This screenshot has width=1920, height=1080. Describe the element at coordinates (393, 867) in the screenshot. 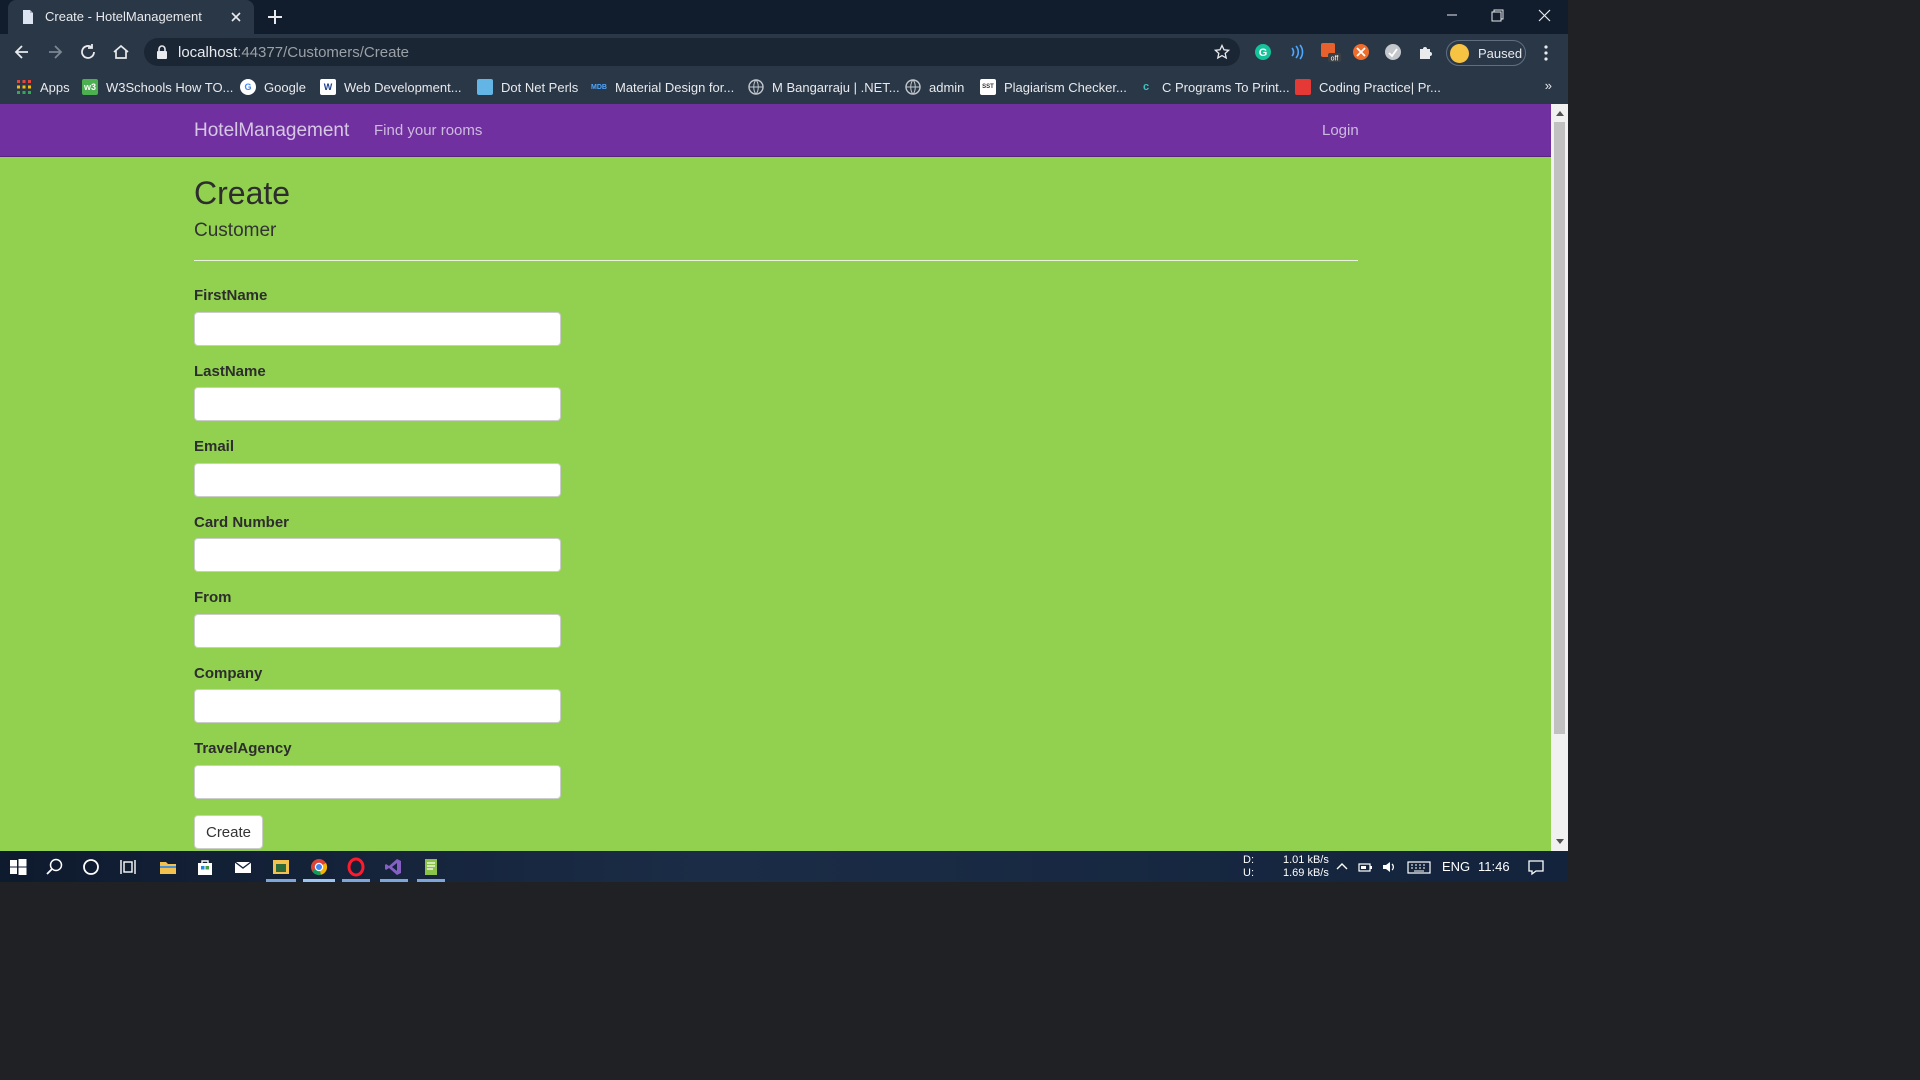

I see `visual-studio-icon` at that location.